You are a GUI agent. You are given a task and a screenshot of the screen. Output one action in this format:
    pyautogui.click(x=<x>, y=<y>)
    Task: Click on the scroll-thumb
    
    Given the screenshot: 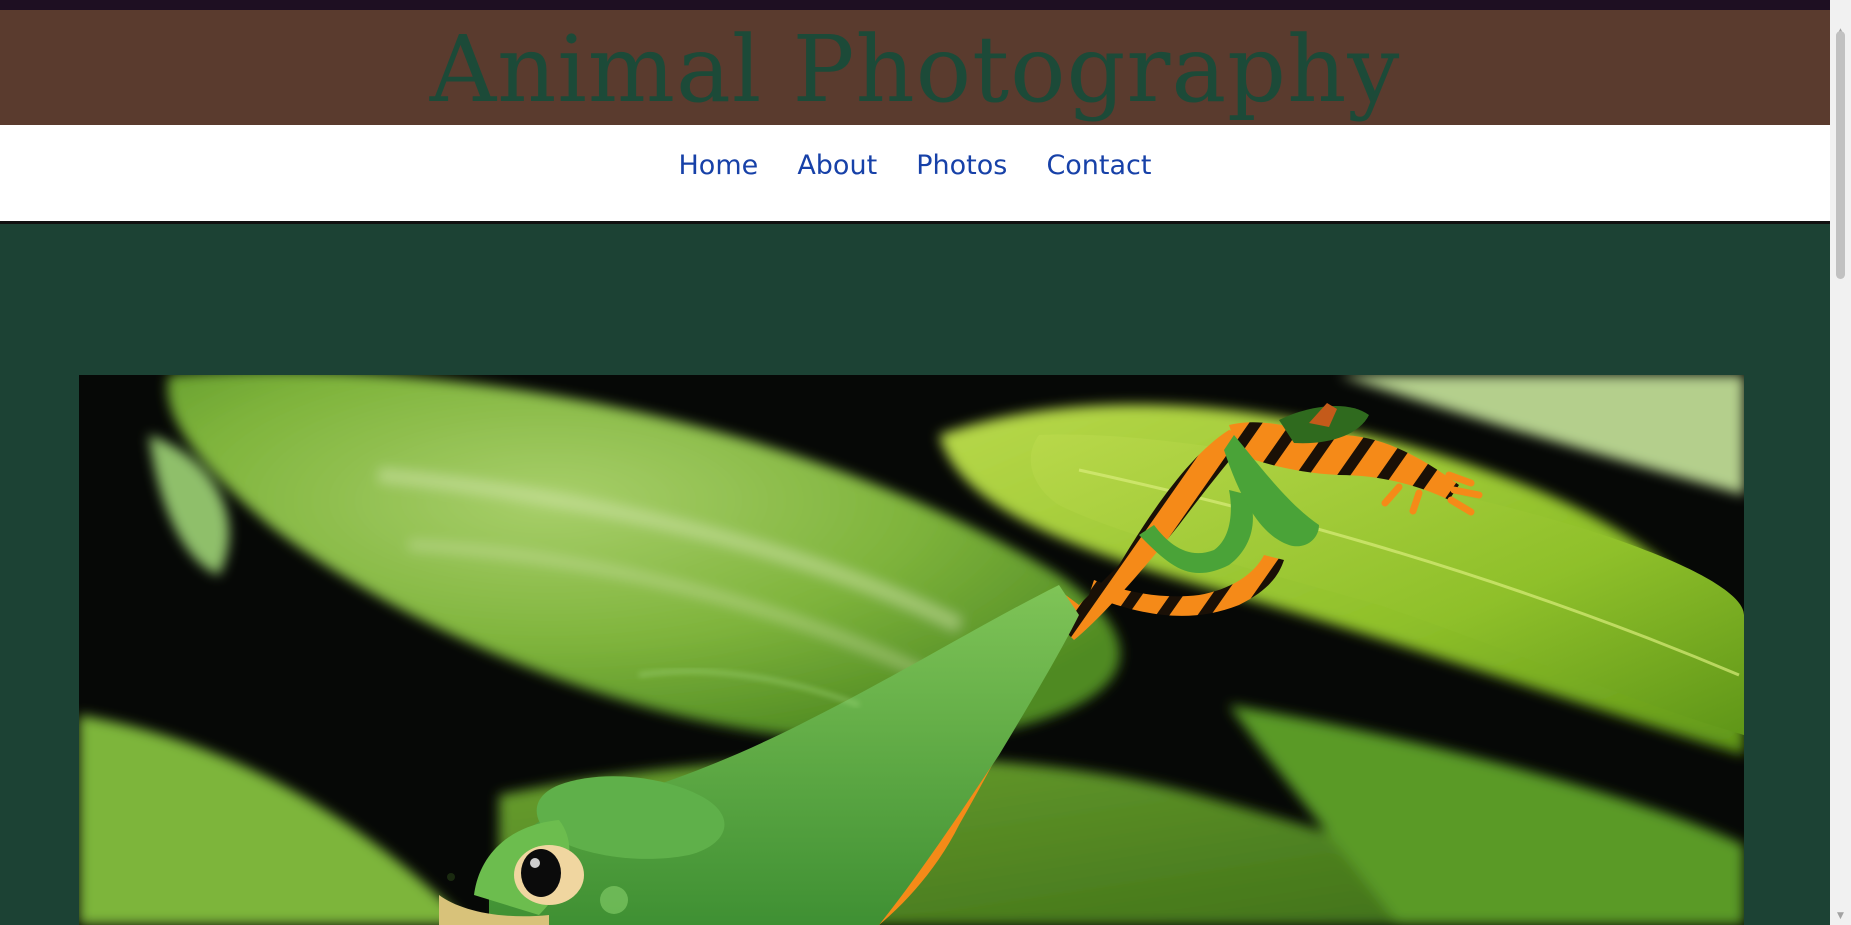 What is the action you would take?
    pyautogui.click(x=1840, y=155)
    